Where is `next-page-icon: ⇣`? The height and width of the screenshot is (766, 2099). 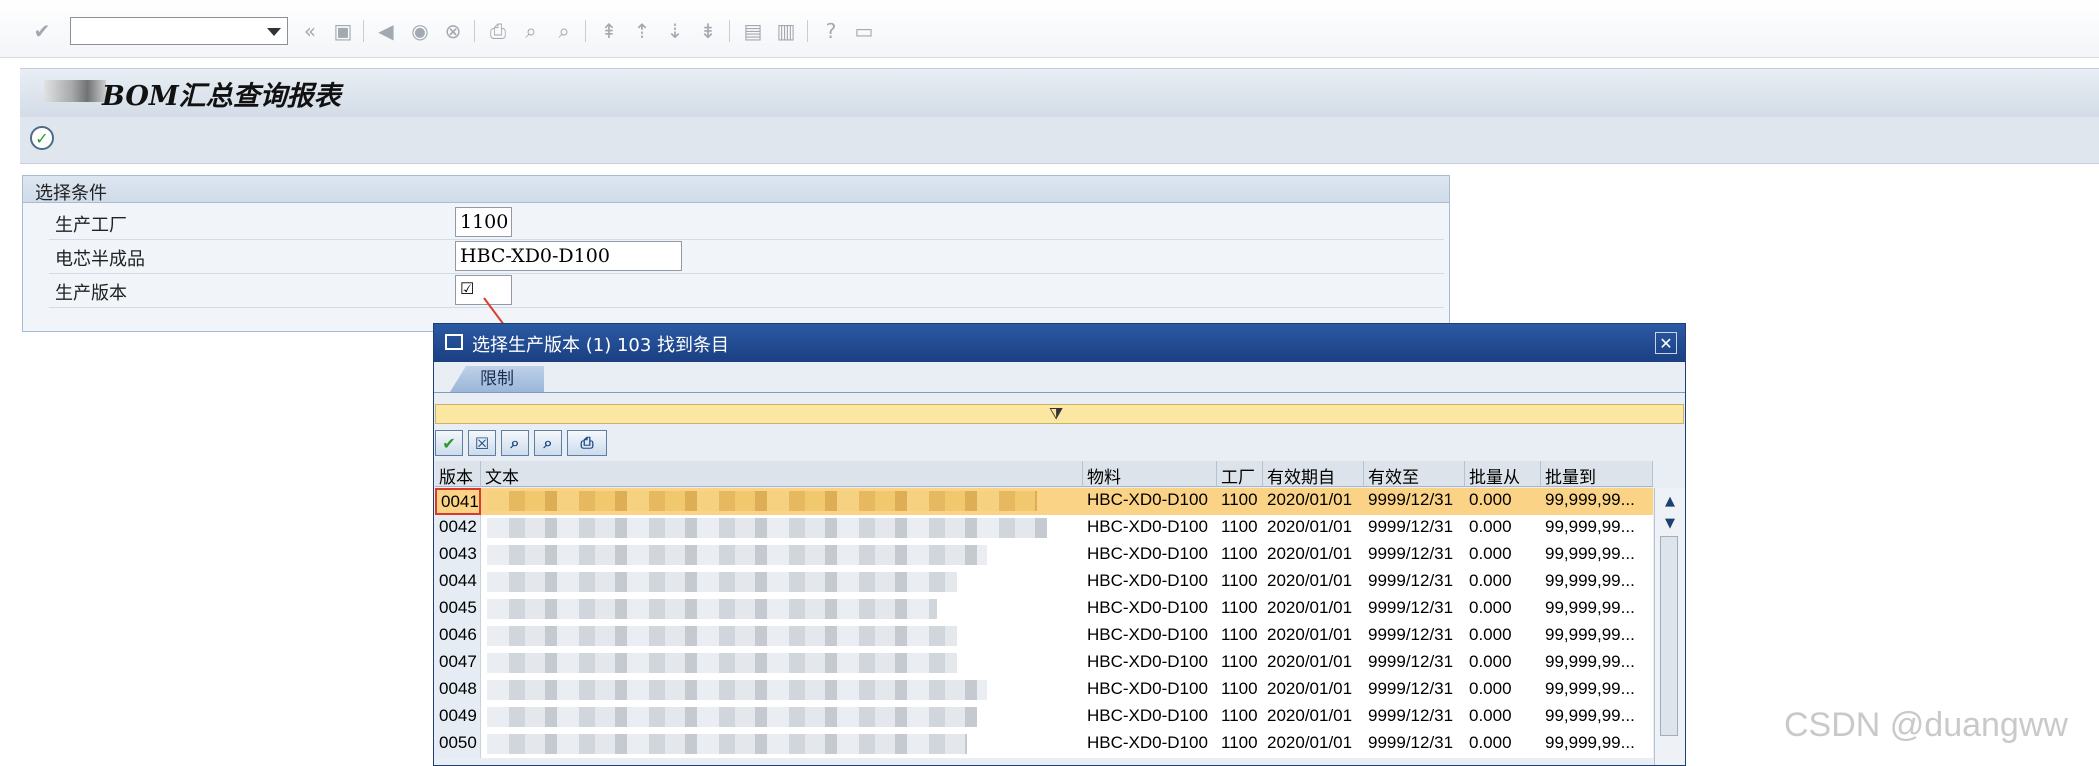
next-page-icon: ⇣ is located at coordinates (675, 31).